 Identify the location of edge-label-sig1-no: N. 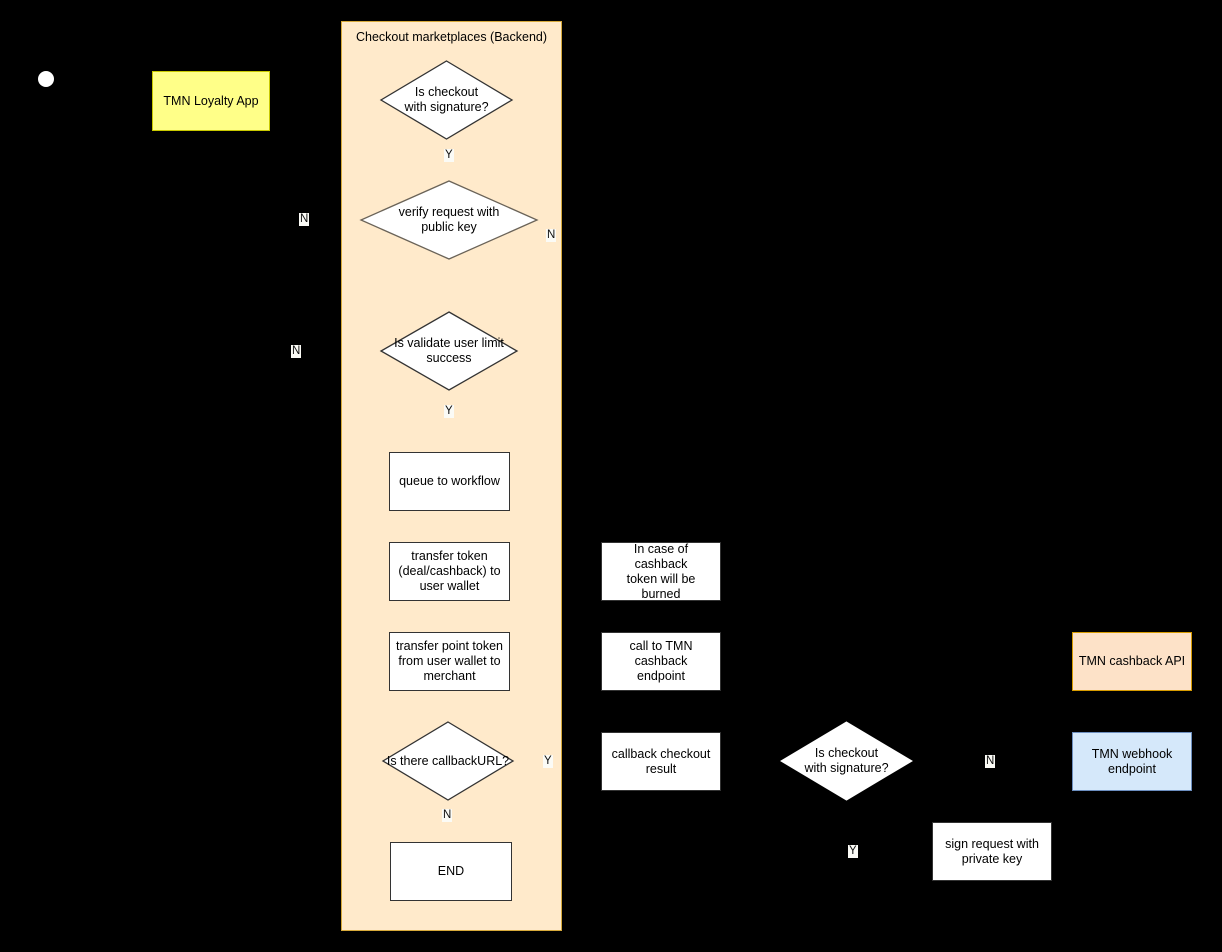
(551, 235).